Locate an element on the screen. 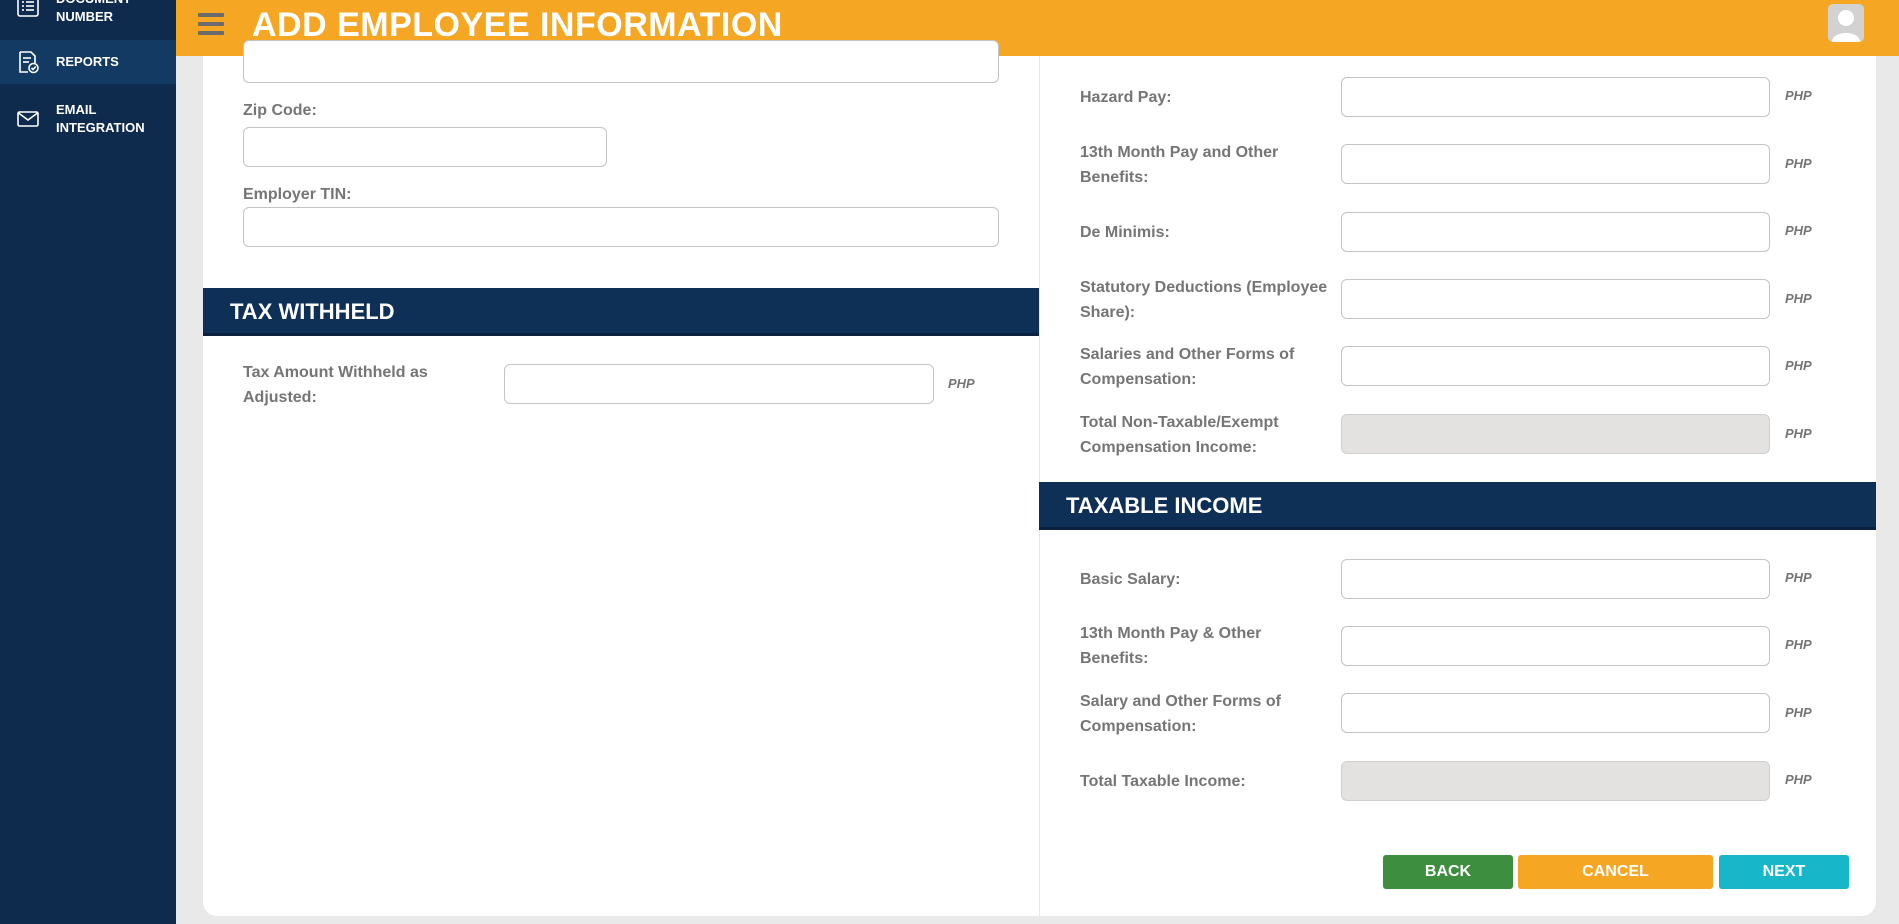  sidebar-item-label: REPORTS is located at coordinates (87, 61).